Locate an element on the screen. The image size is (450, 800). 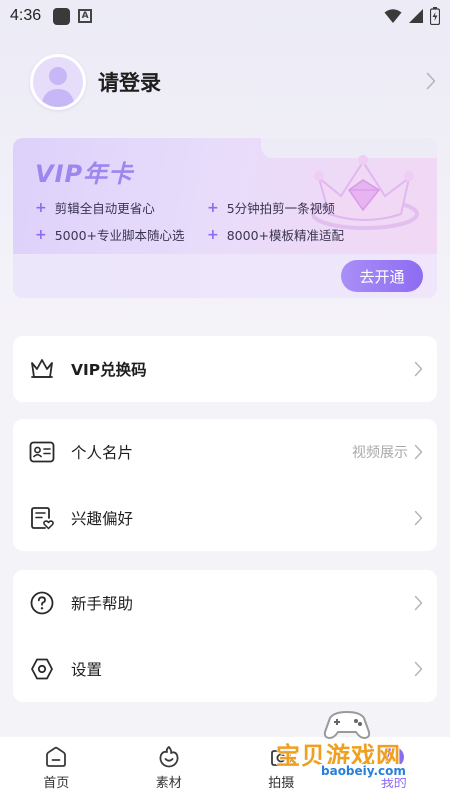
vip-perk: + 5000+专业脚本随心选 is located at coordinates (110, 235).